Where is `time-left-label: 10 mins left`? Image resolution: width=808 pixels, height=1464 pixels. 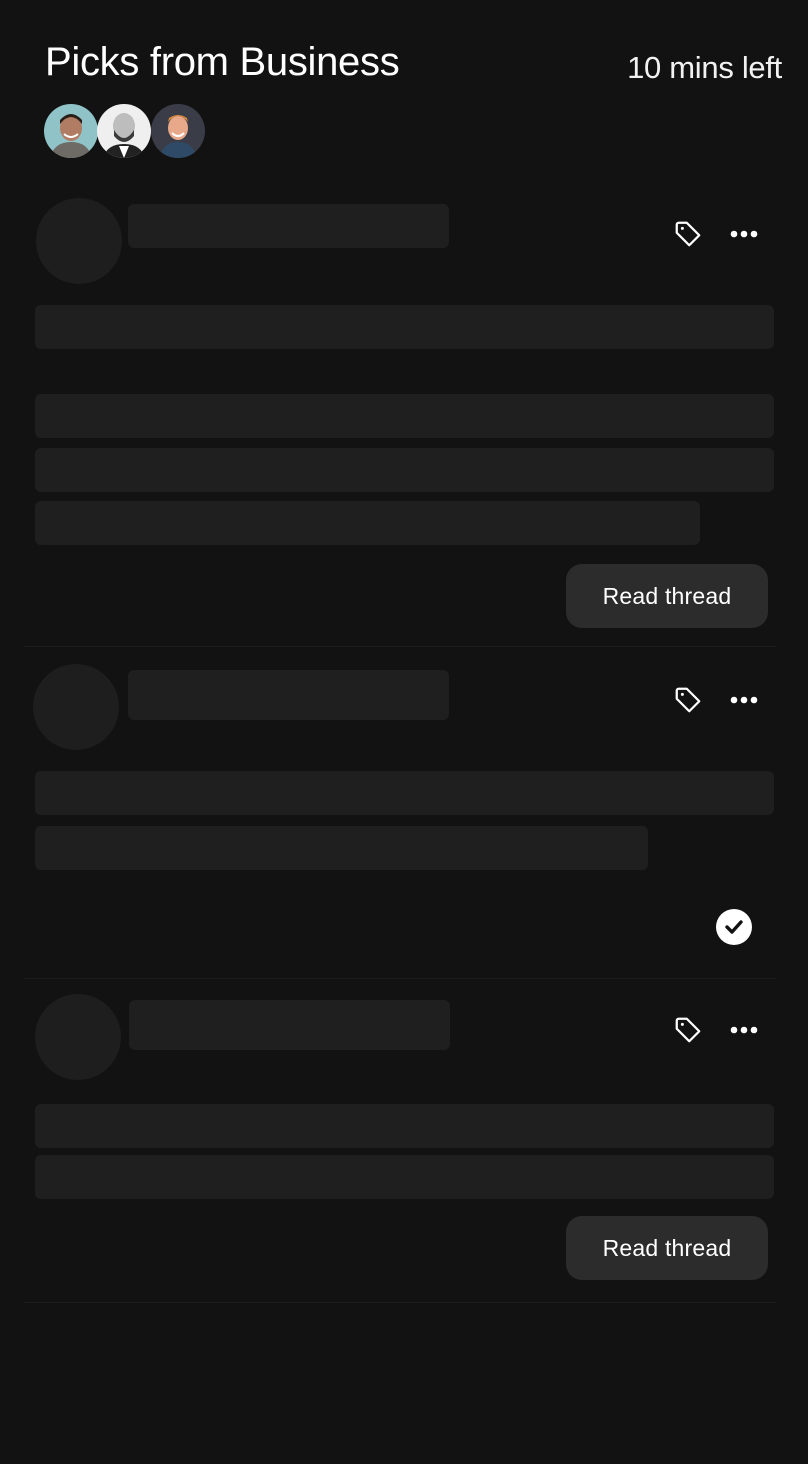 time-left-label: 10 mins left is located at coordinates (704, 67).